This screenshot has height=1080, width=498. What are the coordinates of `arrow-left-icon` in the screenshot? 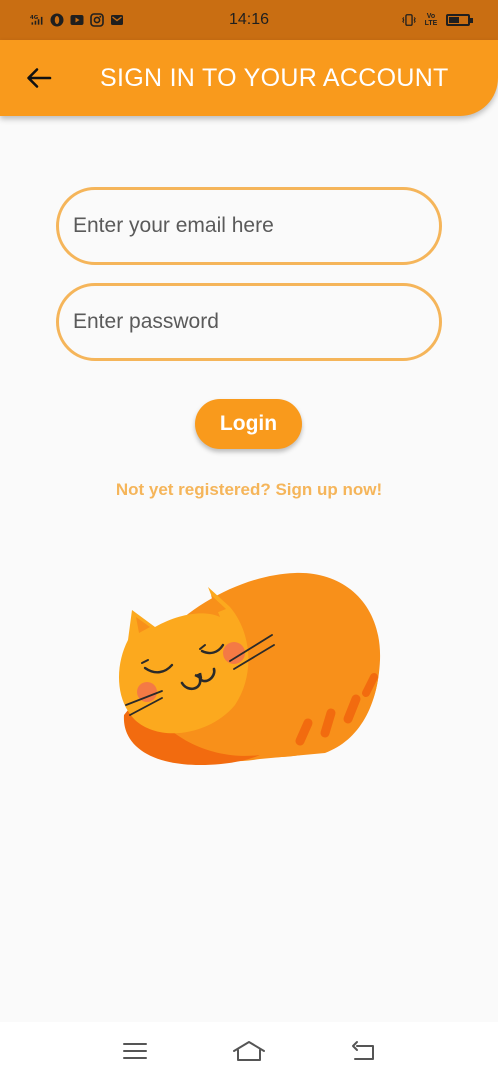 It's located at (39, 78).